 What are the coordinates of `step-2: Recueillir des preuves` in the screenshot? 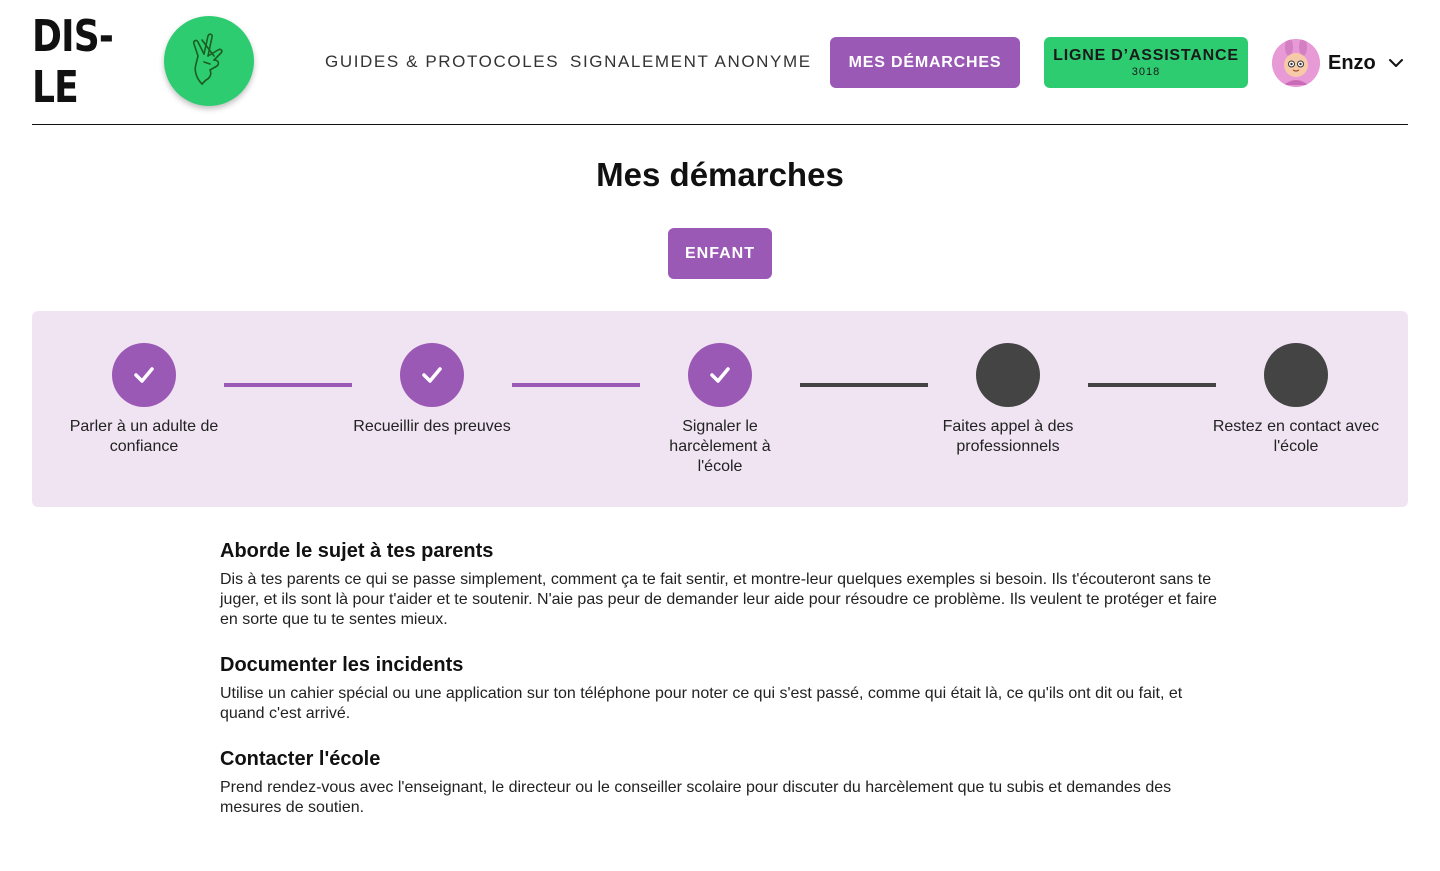 It's located at (432, 390).